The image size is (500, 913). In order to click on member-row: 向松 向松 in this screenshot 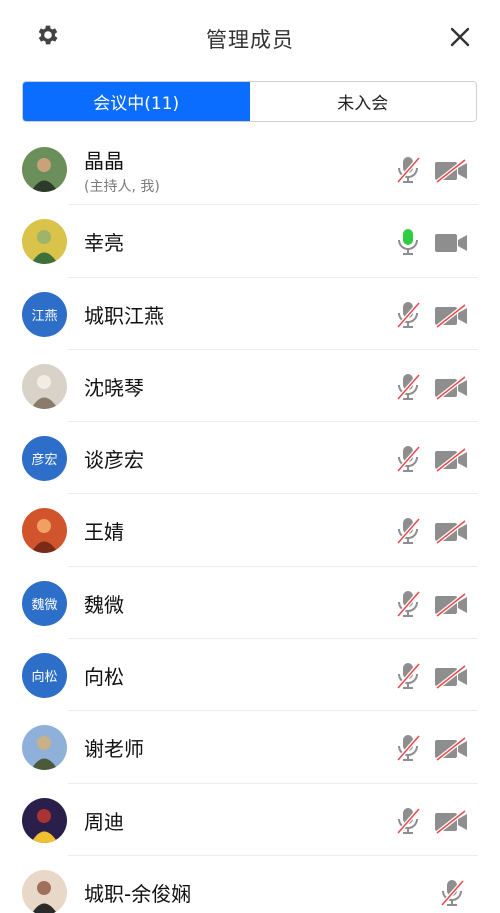, I will do `click(250, 675)`.